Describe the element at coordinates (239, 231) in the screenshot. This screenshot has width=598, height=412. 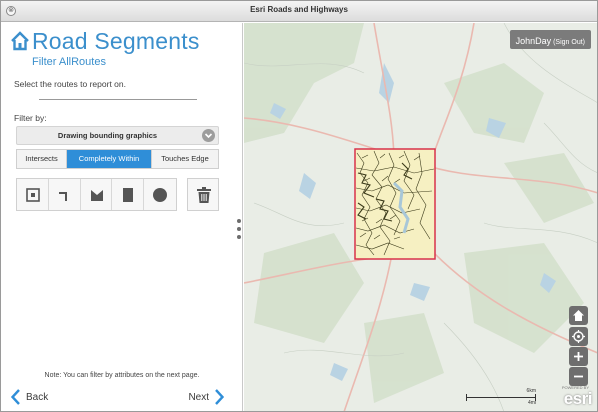
I see `panel-resize-handle` at that location.